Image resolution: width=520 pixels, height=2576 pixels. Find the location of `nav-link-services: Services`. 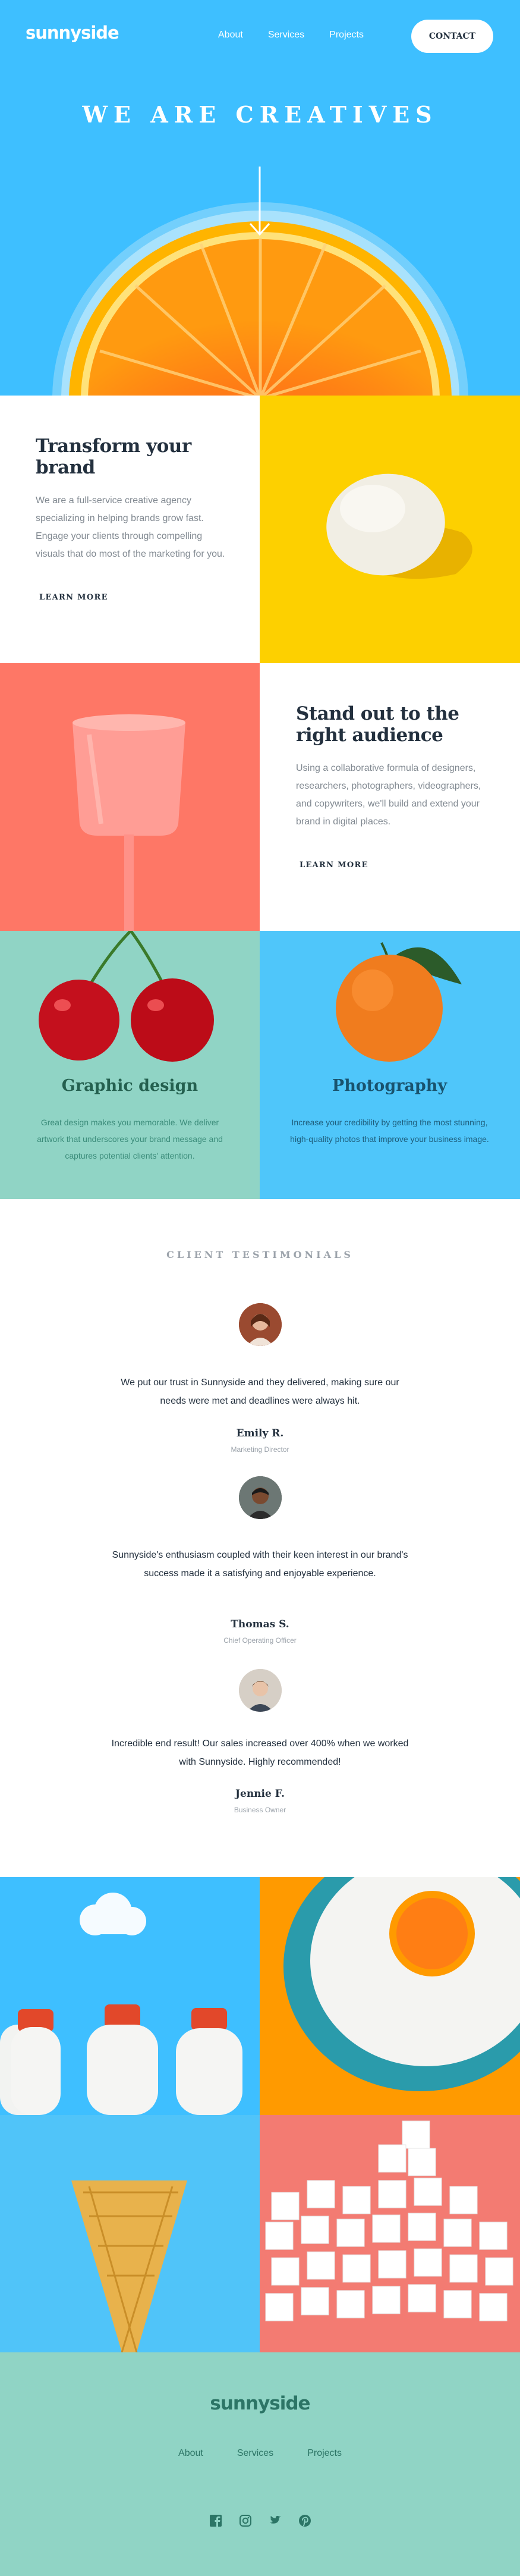

nav-link-services: Services is located at coordinates (286, 35).